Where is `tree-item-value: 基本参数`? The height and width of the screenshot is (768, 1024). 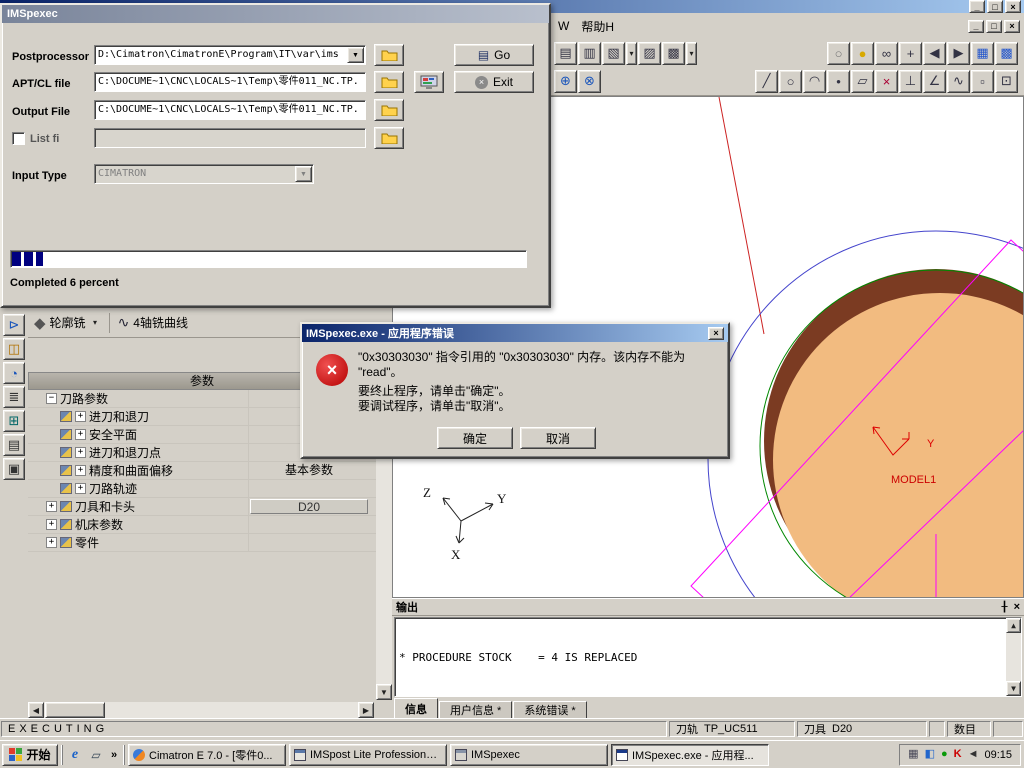 tree-item-value: 基本参数 is located at coordinates (309, 470).